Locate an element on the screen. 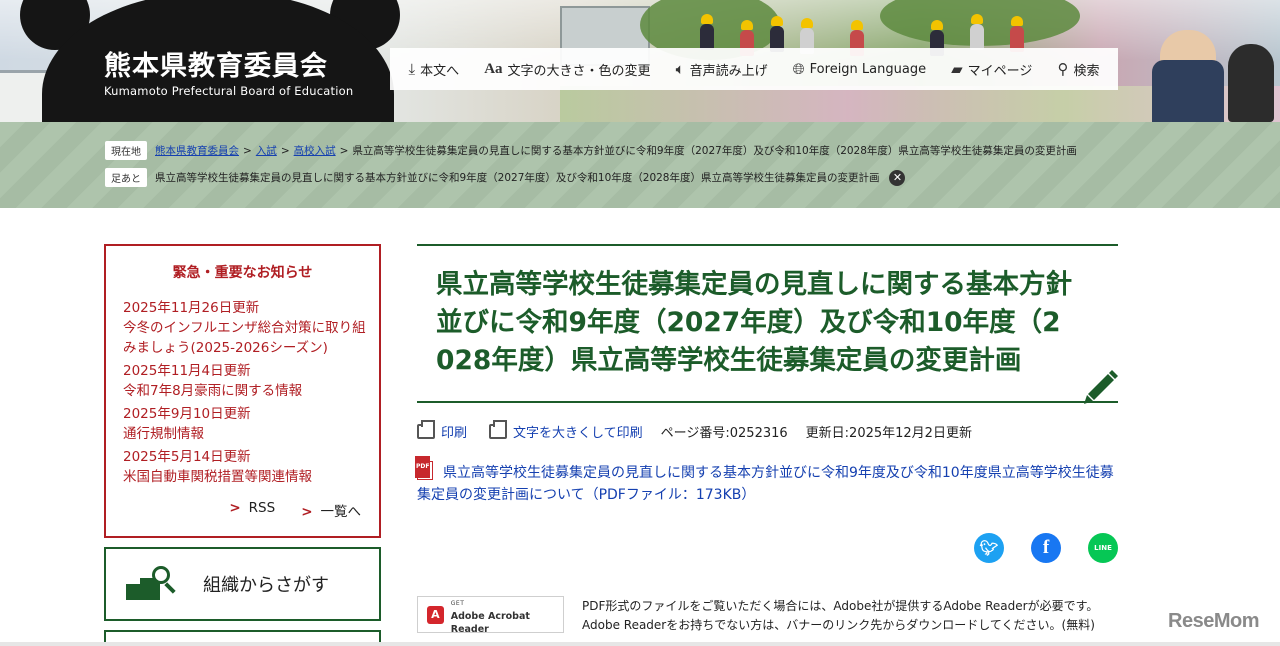  notice-link: 令和7年8月豪雨に関する情報 is located at coordinates (245, 391).